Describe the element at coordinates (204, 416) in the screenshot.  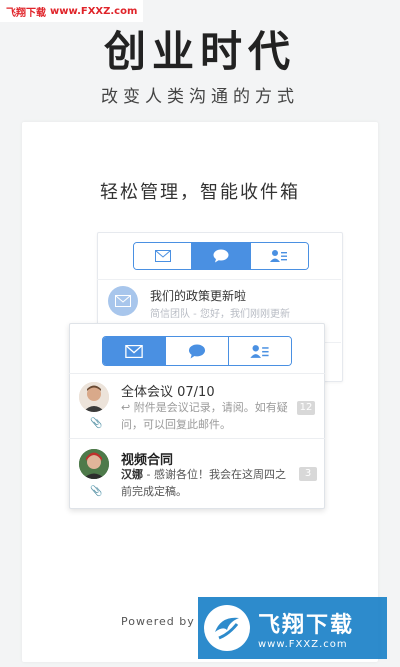
I see `message-preview-text: 附件是会议记录，请阅。如有疑问，可以回复此邮件。` at that location.